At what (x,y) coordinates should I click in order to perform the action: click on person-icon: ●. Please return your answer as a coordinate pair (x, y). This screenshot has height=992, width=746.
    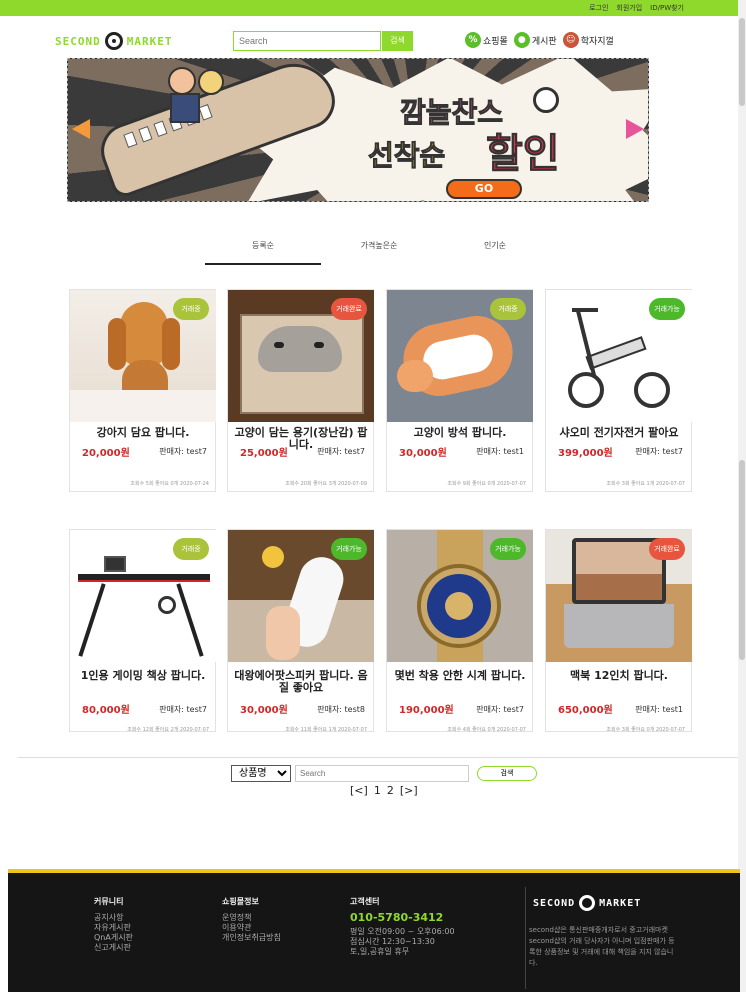
    Looking at the image, I should click on (521, 40).